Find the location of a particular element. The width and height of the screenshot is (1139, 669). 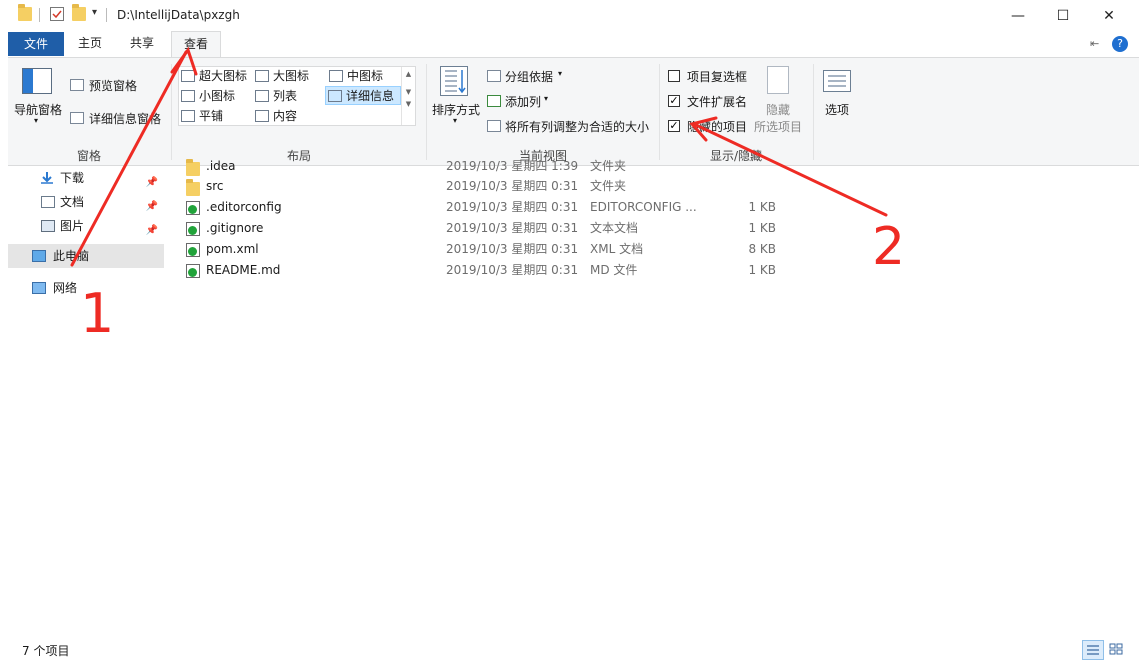

tab-share: 共享 is located at coordinates (142, 44).